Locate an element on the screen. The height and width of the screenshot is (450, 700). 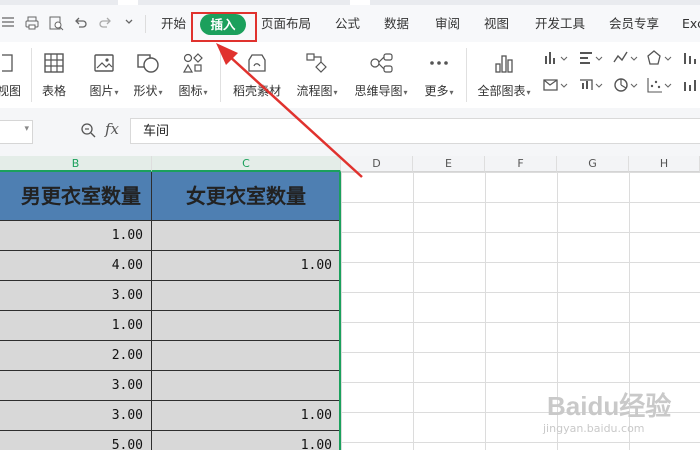
watermark-text: Baidu经验 is located at coordinates (609, 406).